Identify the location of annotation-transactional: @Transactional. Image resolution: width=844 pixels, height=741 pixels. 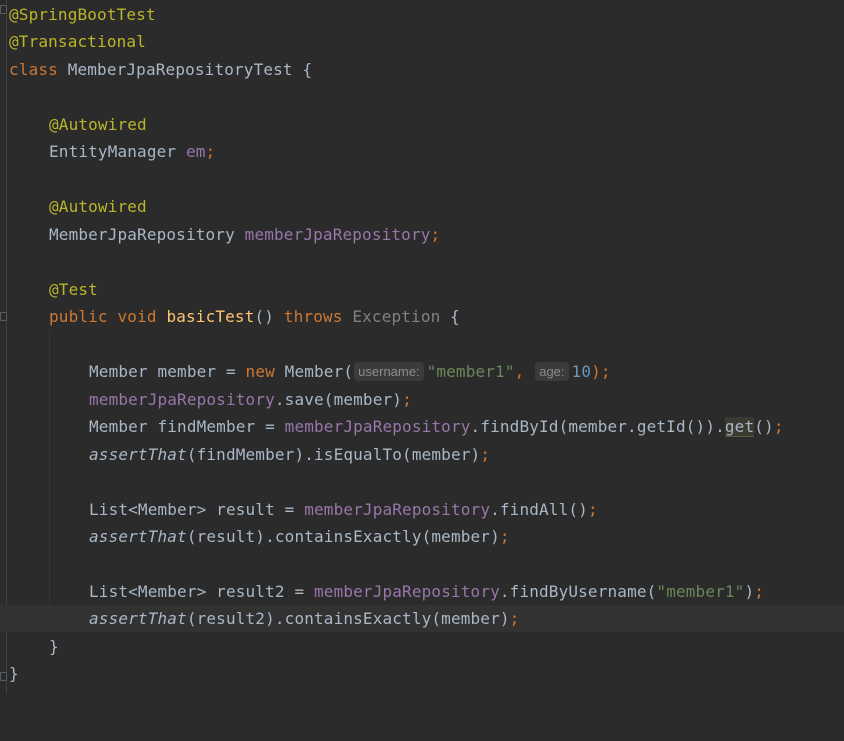
(77, 41).